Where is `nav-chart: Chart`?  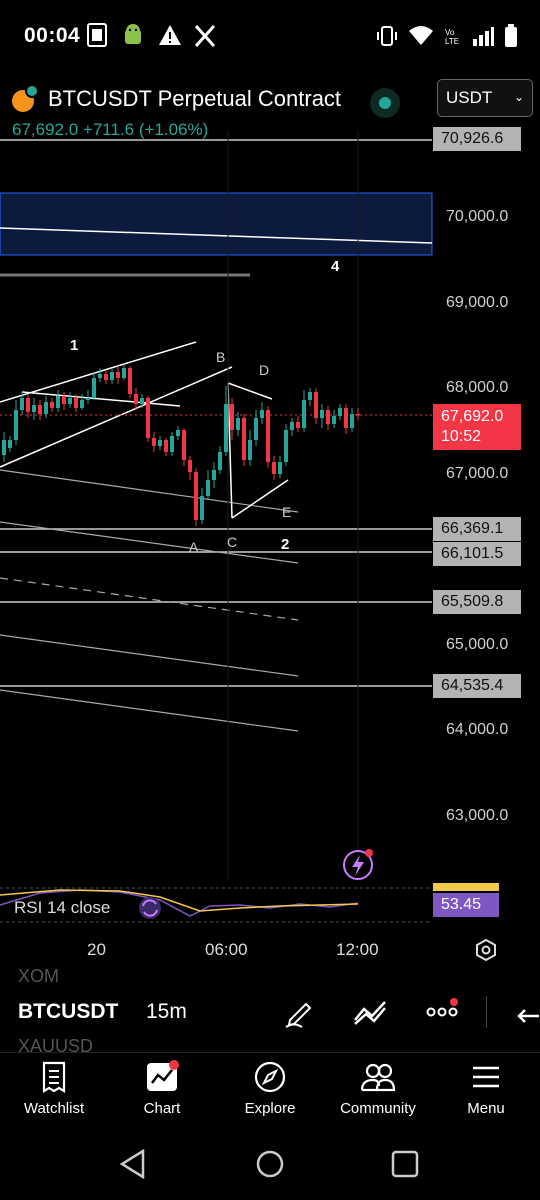
nav-chart: Chart is located at coordinates (162, 1088).